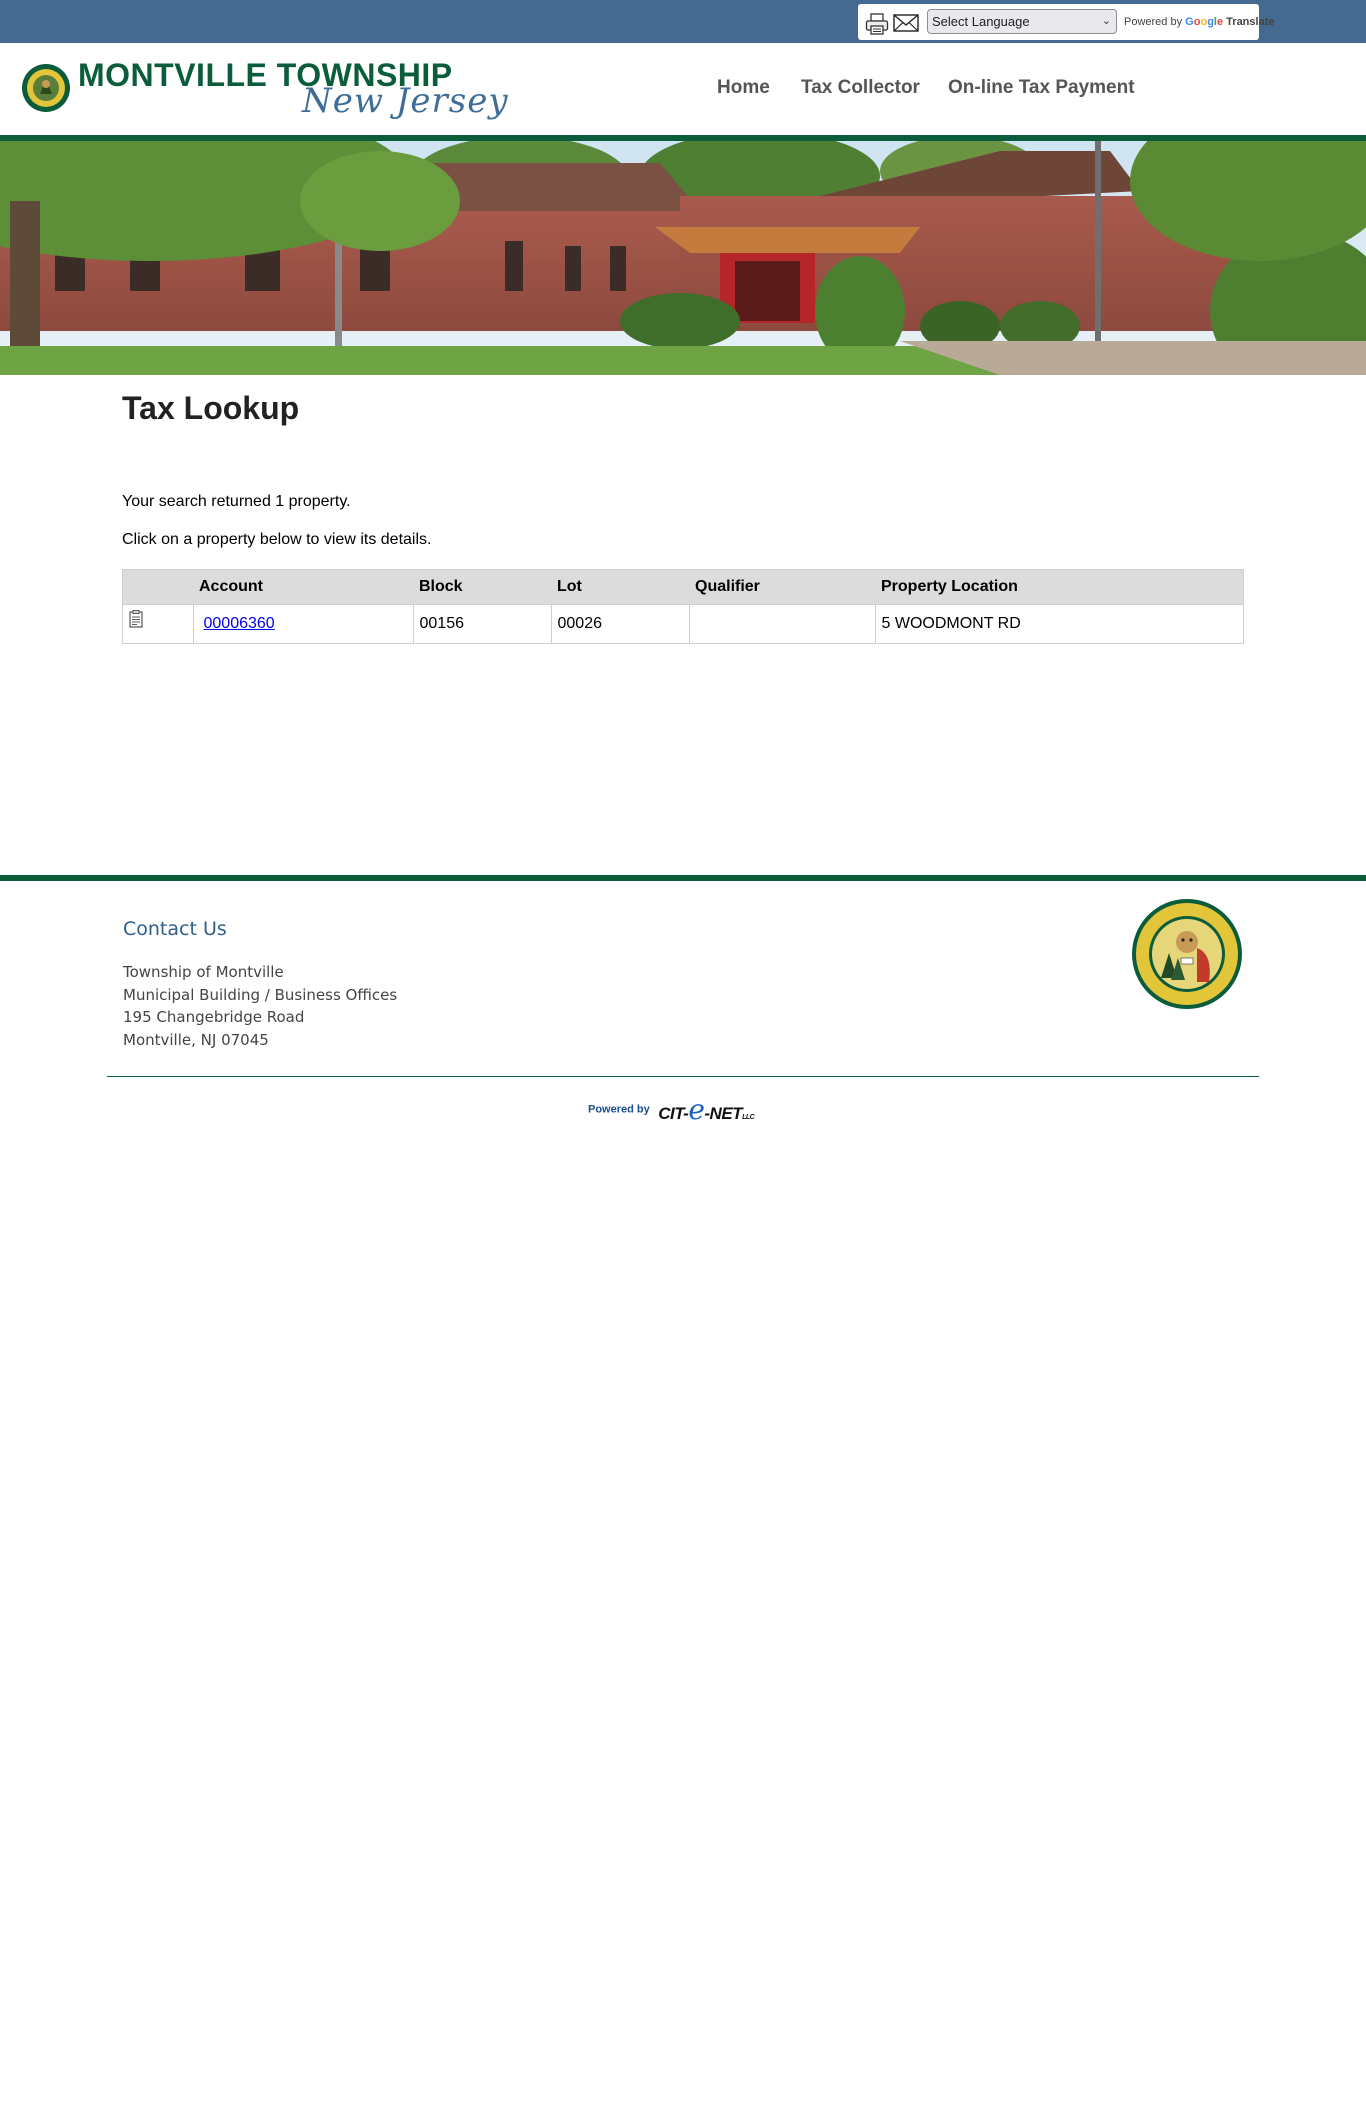  I want to click on column-header-account: Account, so click(303, 587).